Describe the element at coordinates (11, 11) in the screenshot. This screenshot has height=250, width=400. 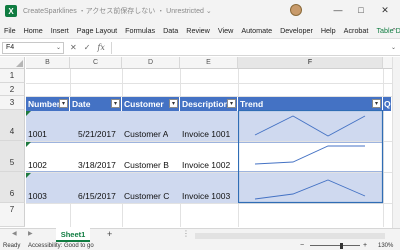
I see `excel-icon: X` at that location.